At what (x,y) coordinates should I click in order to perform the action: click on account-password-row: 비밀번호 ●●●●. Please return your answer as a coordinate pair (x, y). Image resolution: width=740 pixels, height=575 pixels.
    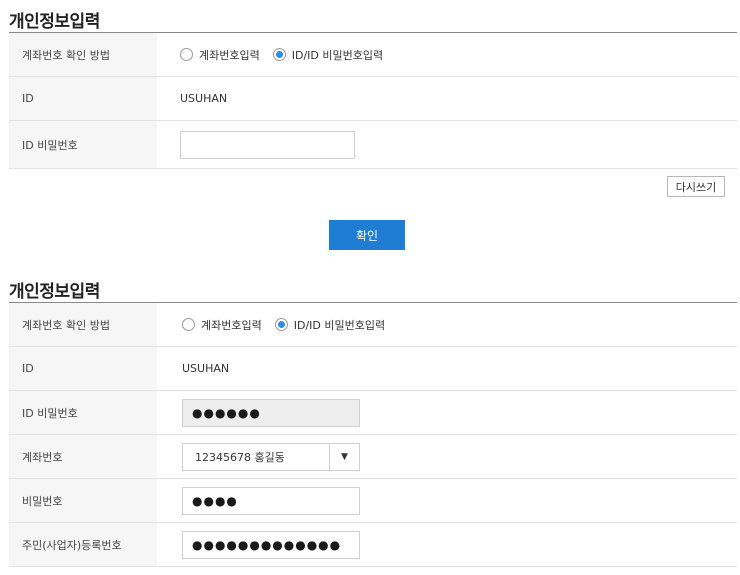
    Looking at the image, I should click on (373, 501).